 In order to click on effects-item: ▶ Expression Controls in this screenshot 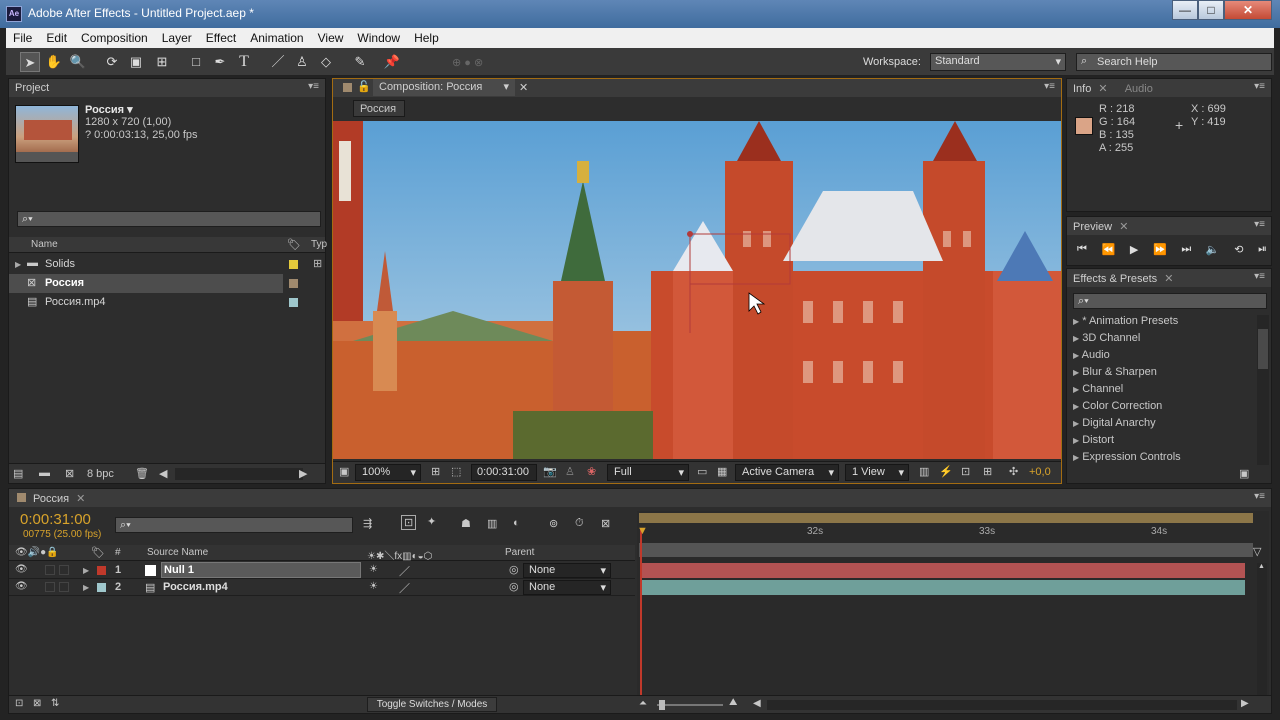, I will do `click(1160, 457)`.